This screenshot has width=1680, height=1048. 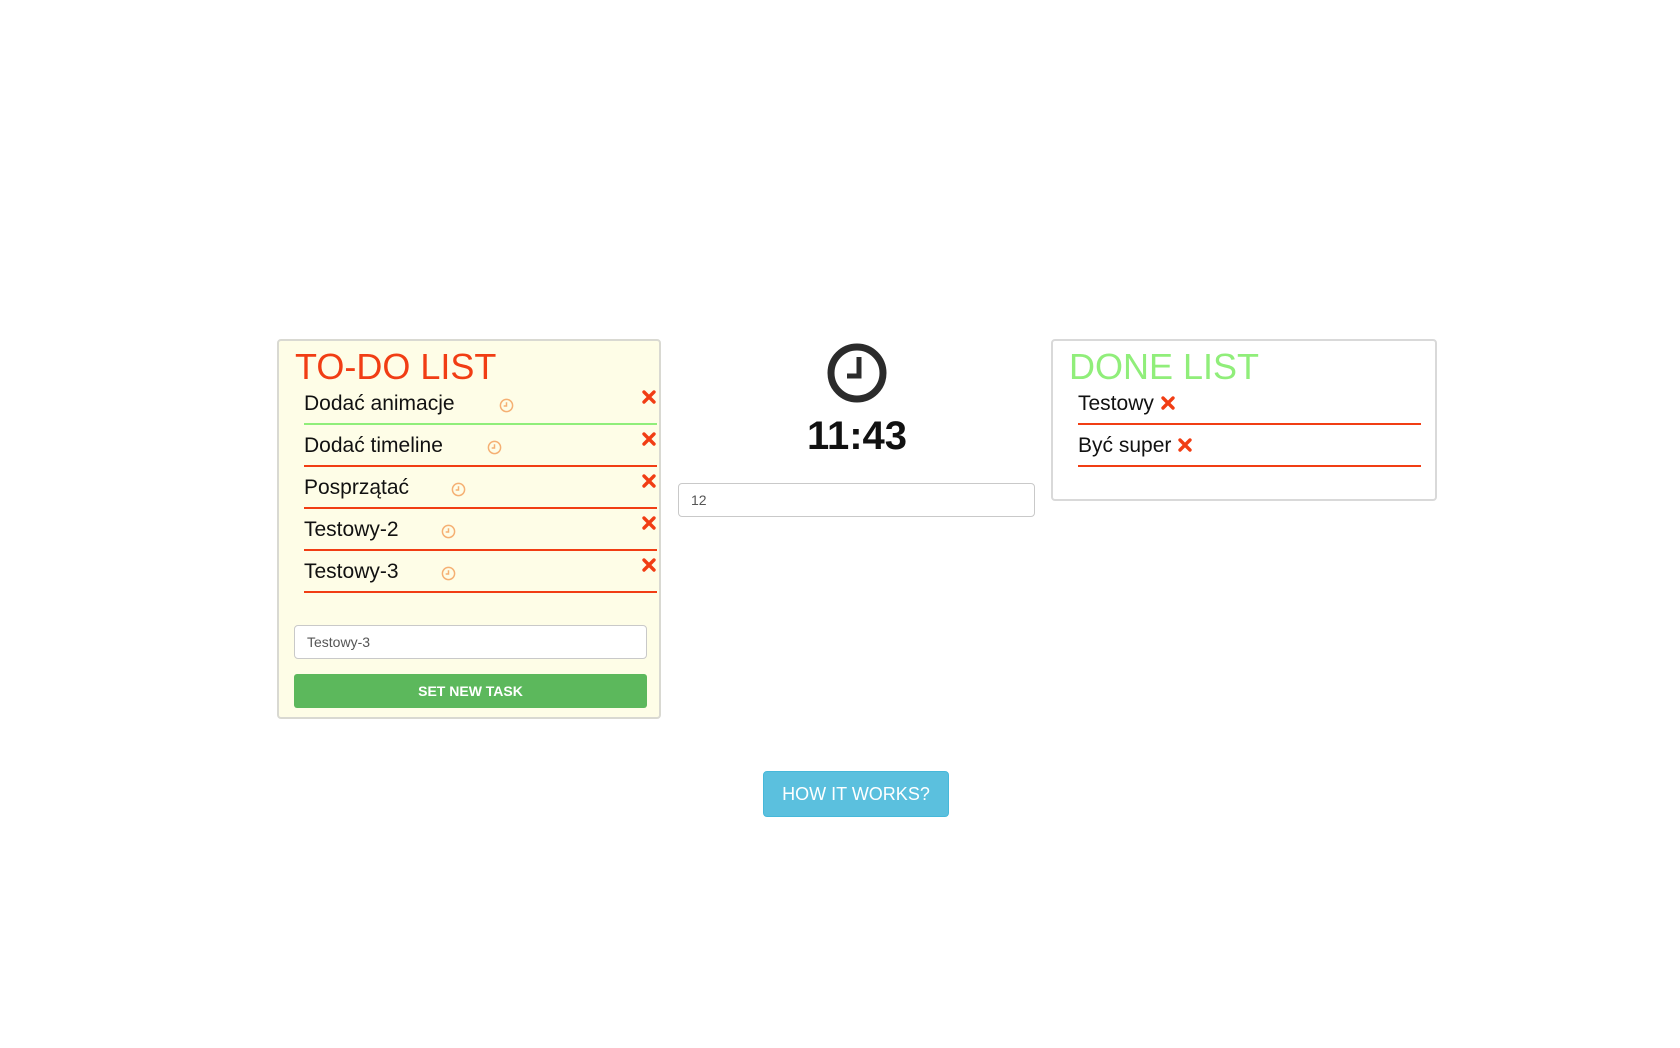 What do you see at coordinates (856, 794) in the screenshot?
I see `how-it-works-button: HOW IT WORKS?` at bounding box center [856, 794].